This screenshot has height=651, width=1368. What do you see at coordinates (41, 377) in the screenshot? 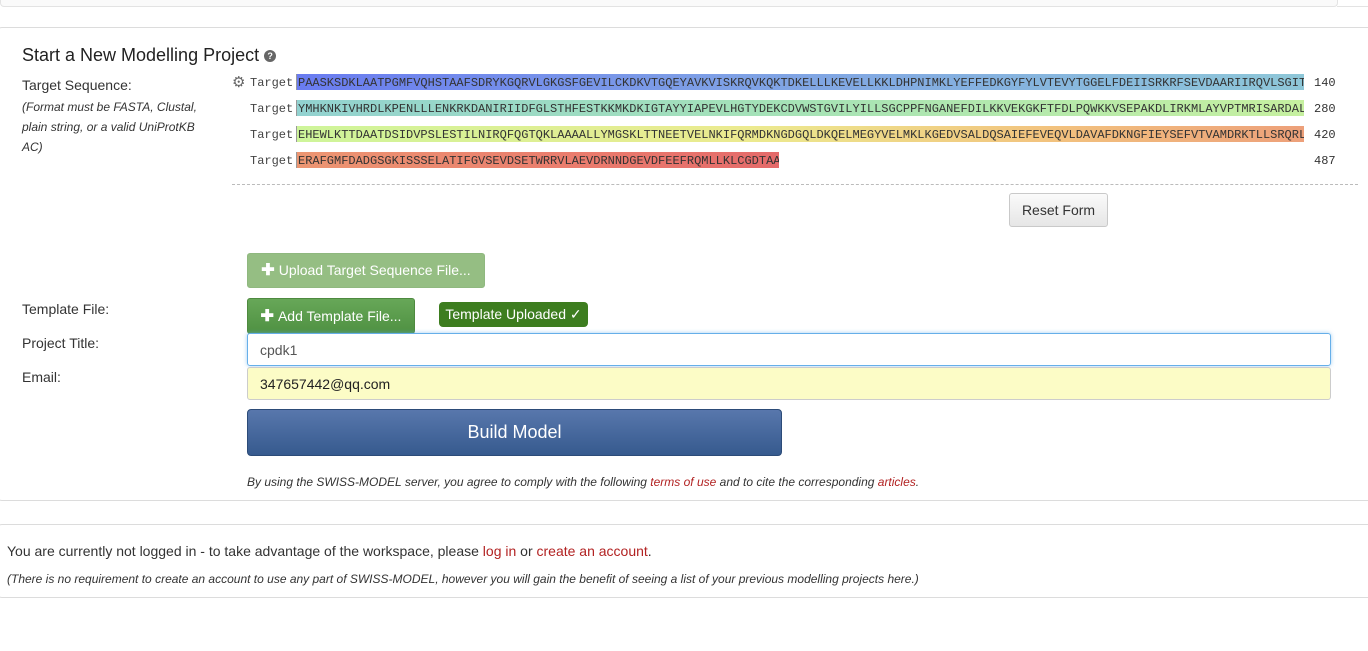
I see `email-label: Email:` at bounding box center [41, 377].